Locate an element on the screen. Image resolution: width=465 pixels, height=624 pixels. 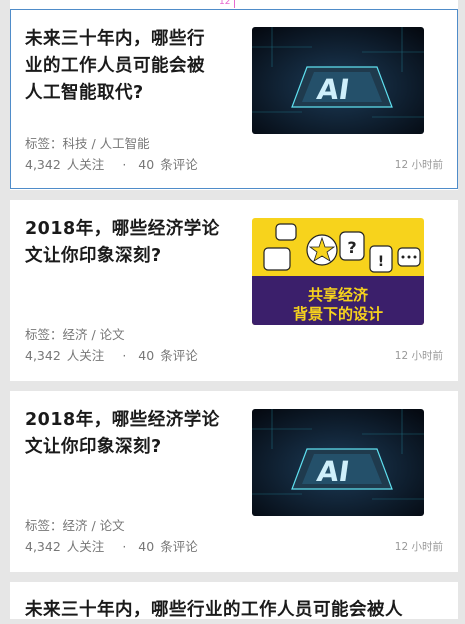
tags-value: 科技 / 人工智能 is located at coordinates (106, 143).